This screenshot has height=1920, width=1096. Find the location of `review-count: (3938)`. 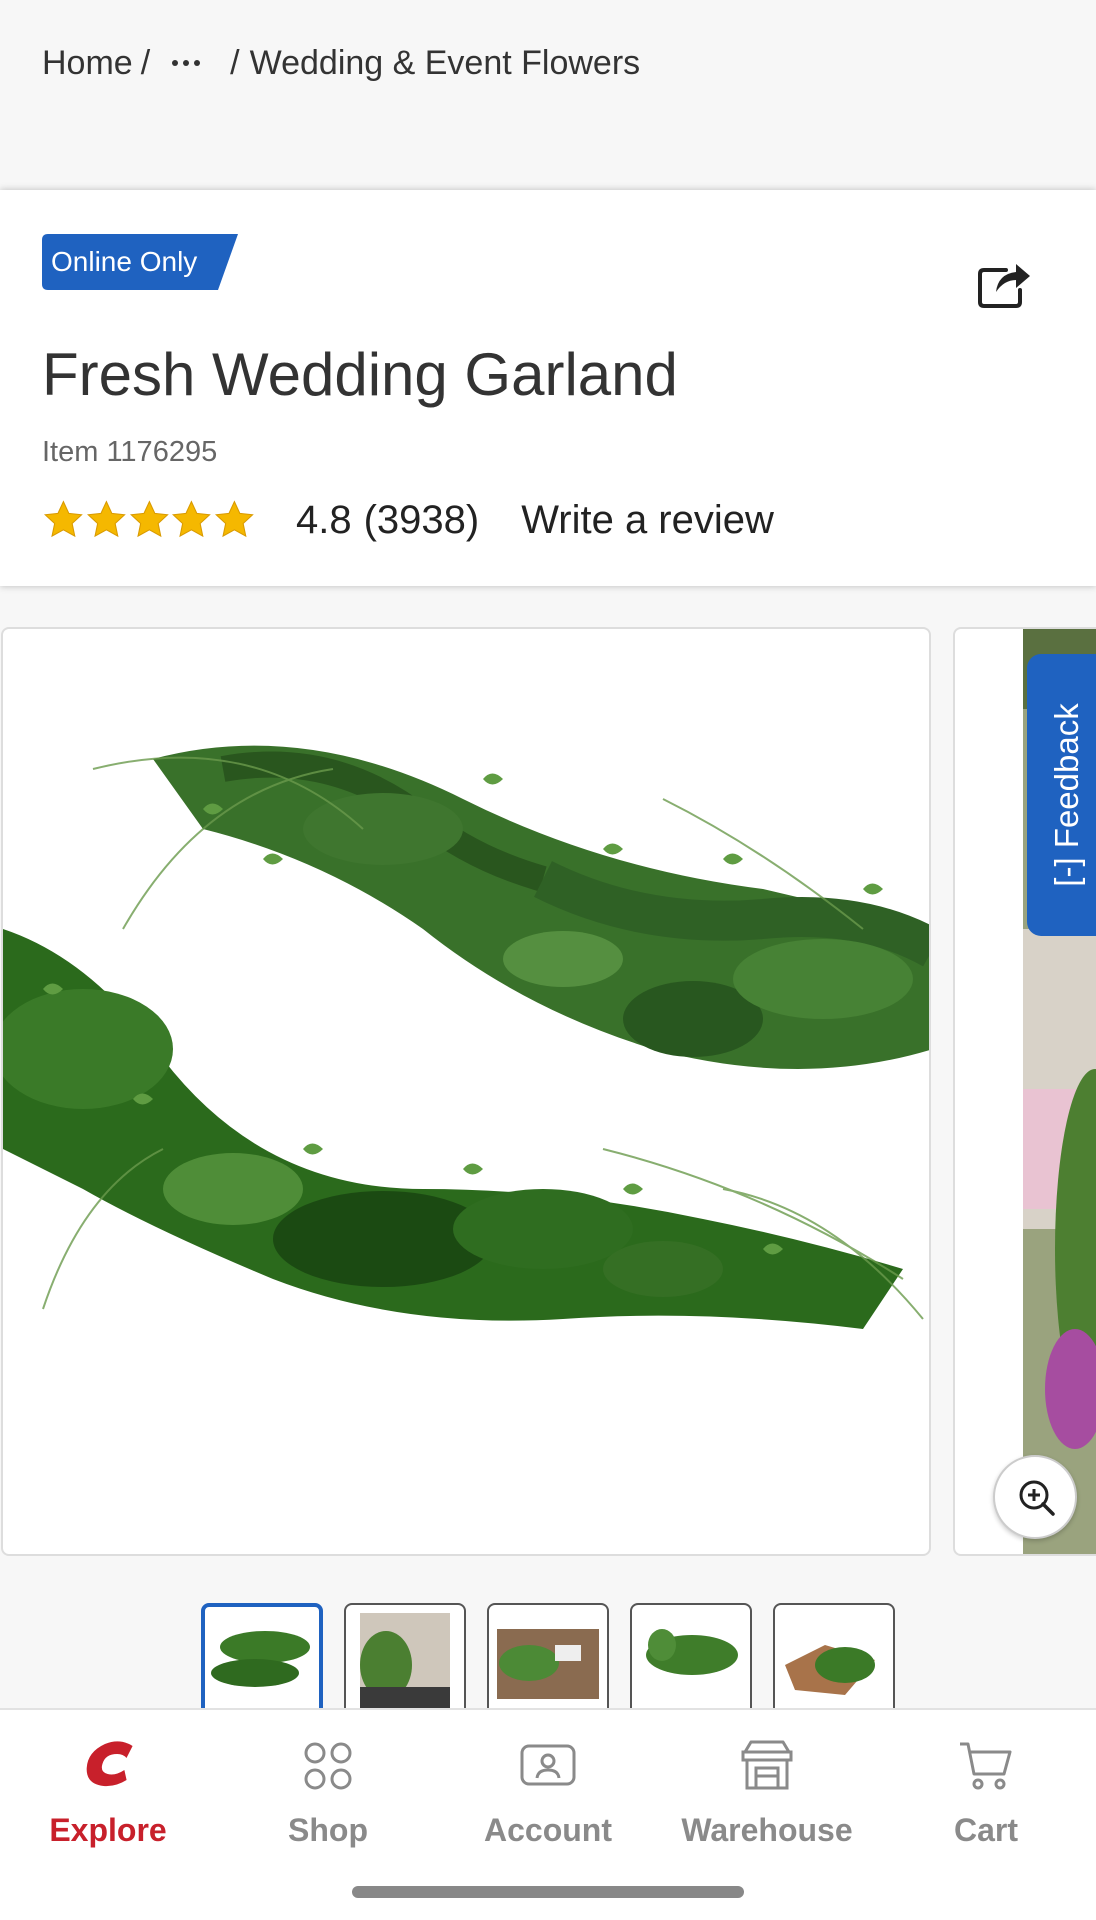

review-count: (3938) is located at coordinates (422, 520).